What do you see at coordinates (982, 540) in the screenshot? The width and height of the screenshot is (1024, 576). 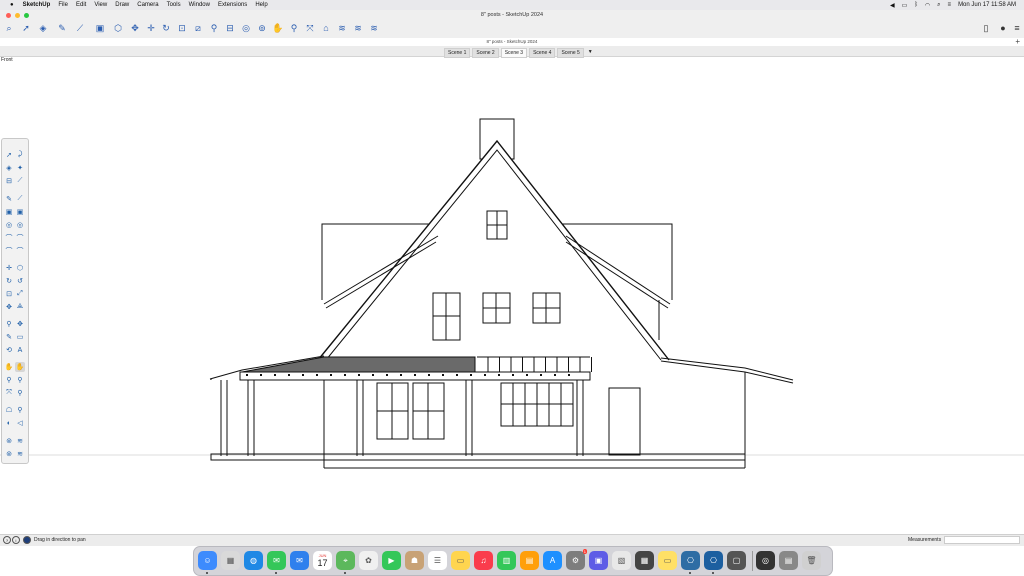 I see `measurements-input` at bounding box center [982, 540].